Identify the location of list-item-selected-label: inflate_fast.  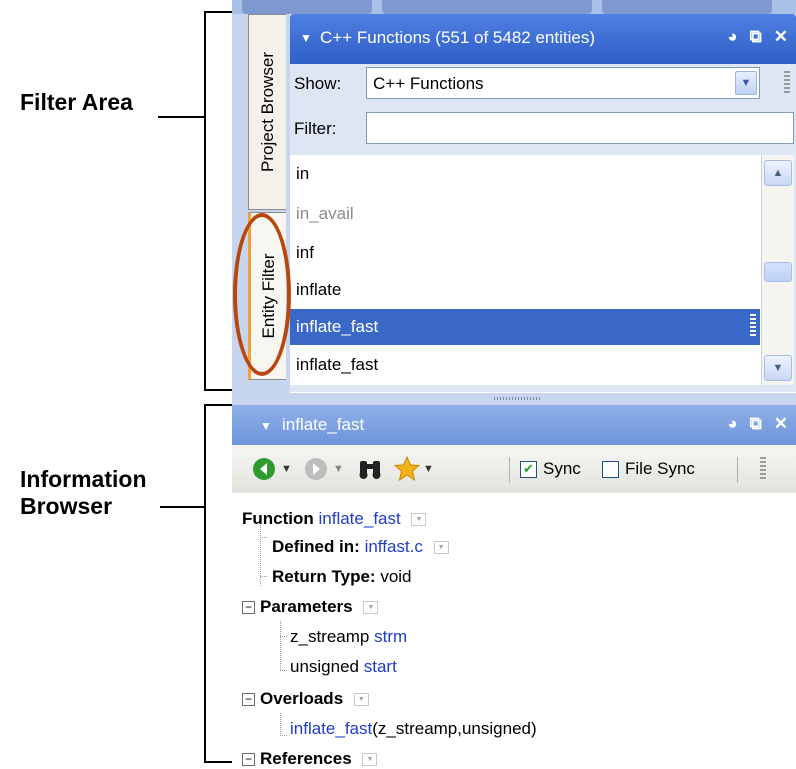
(337, 326).